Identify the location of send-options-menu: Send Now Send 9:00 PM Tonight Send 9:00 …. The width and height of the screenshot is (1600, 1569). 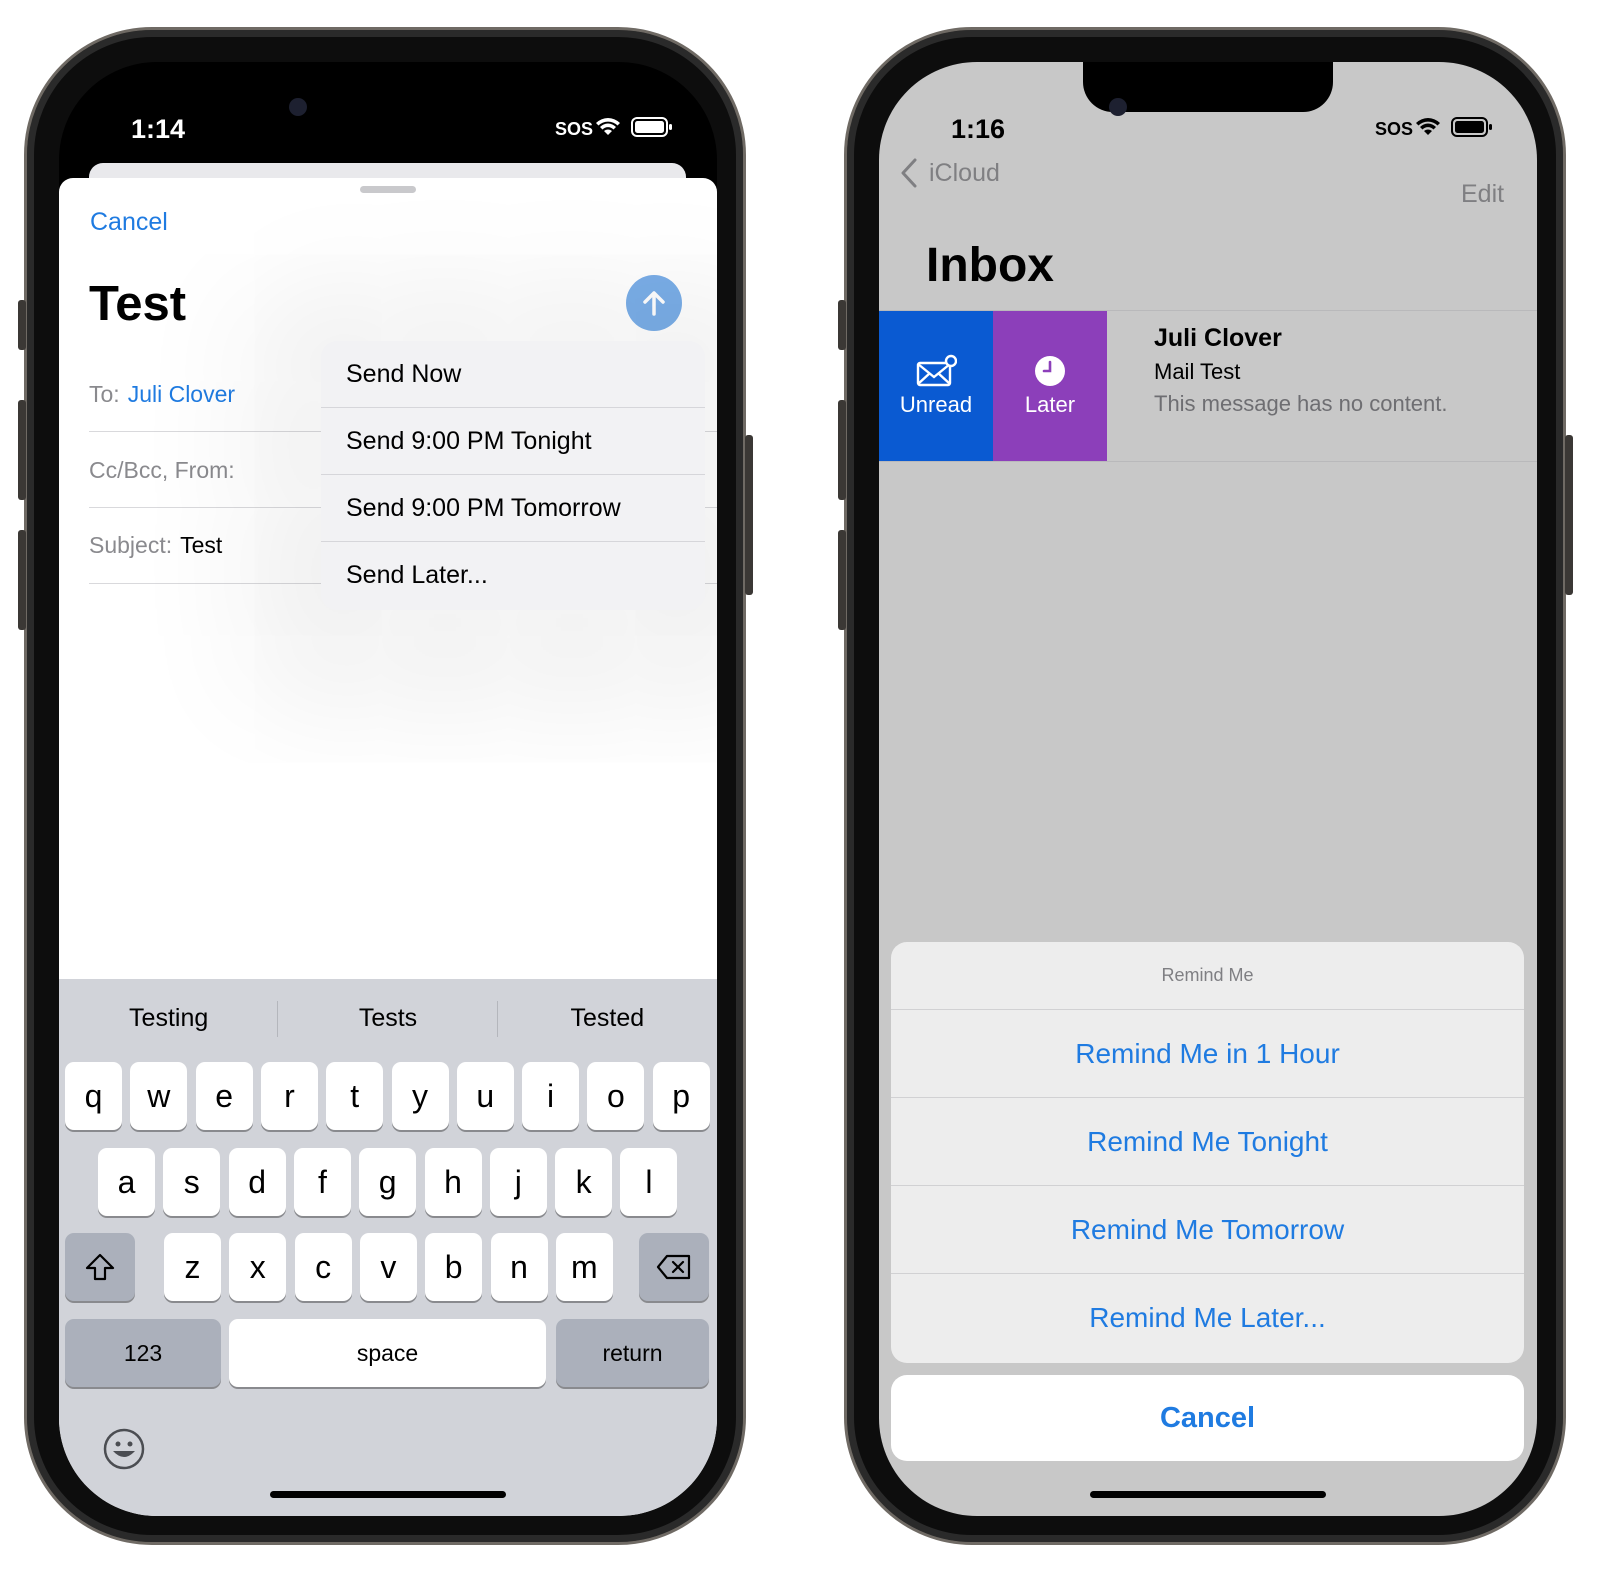
(513, 475).